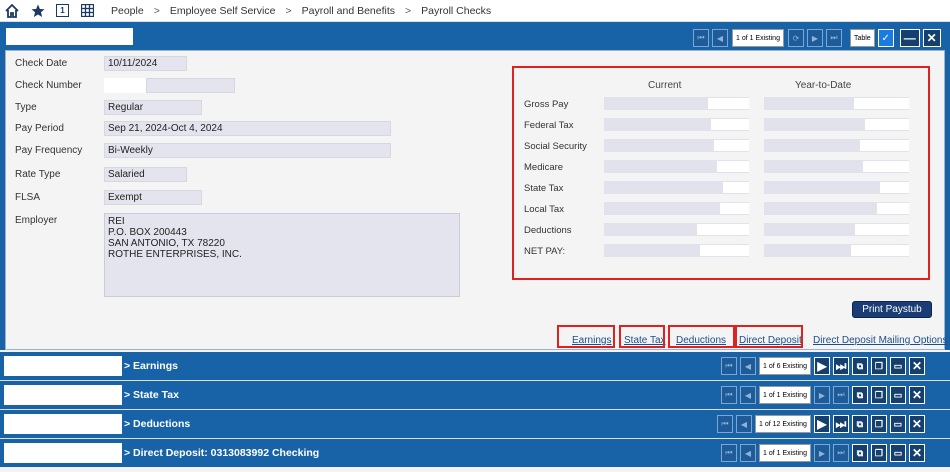 The image size is (950, 472). I want to click on collapsible-section: > Deductions ⏮ ◀ 1 of 12 Existing ▶ ⏭ ⧉ ❐ ▭ ✕, so click(475, 424).